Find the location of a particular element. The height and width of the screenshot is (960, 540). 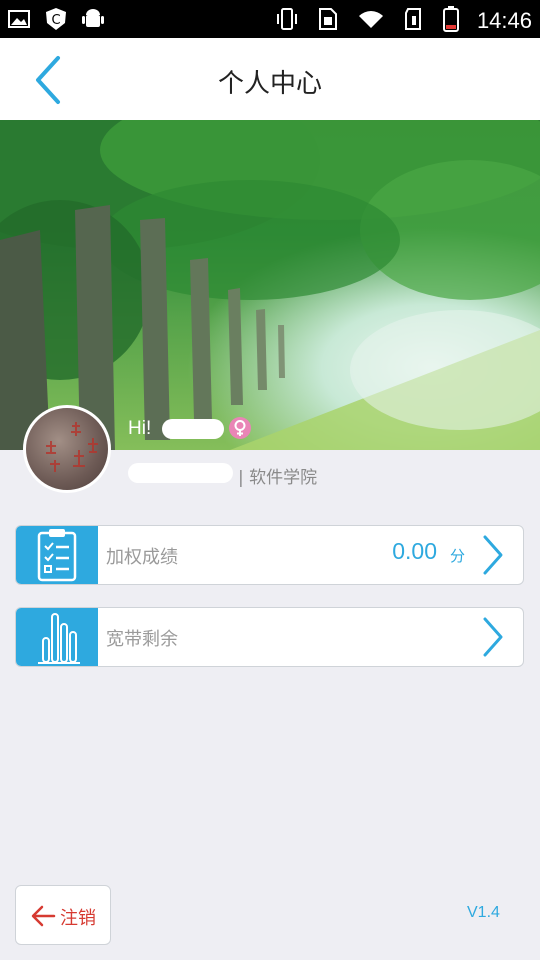

clipboard-checklist-icon is located at coordinates (57, 555).